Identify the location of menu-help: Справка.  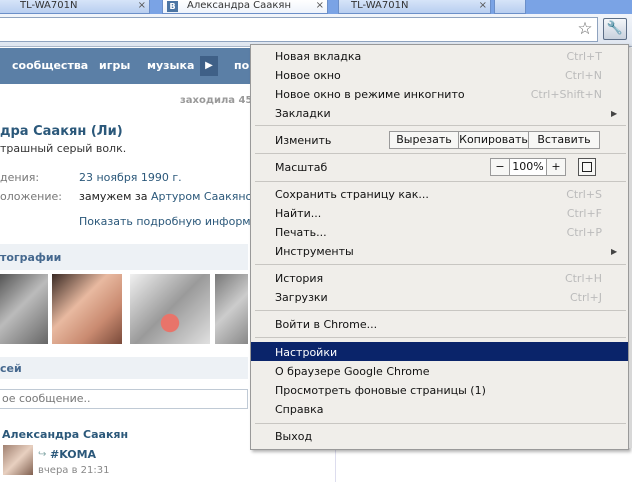
(299, 409).